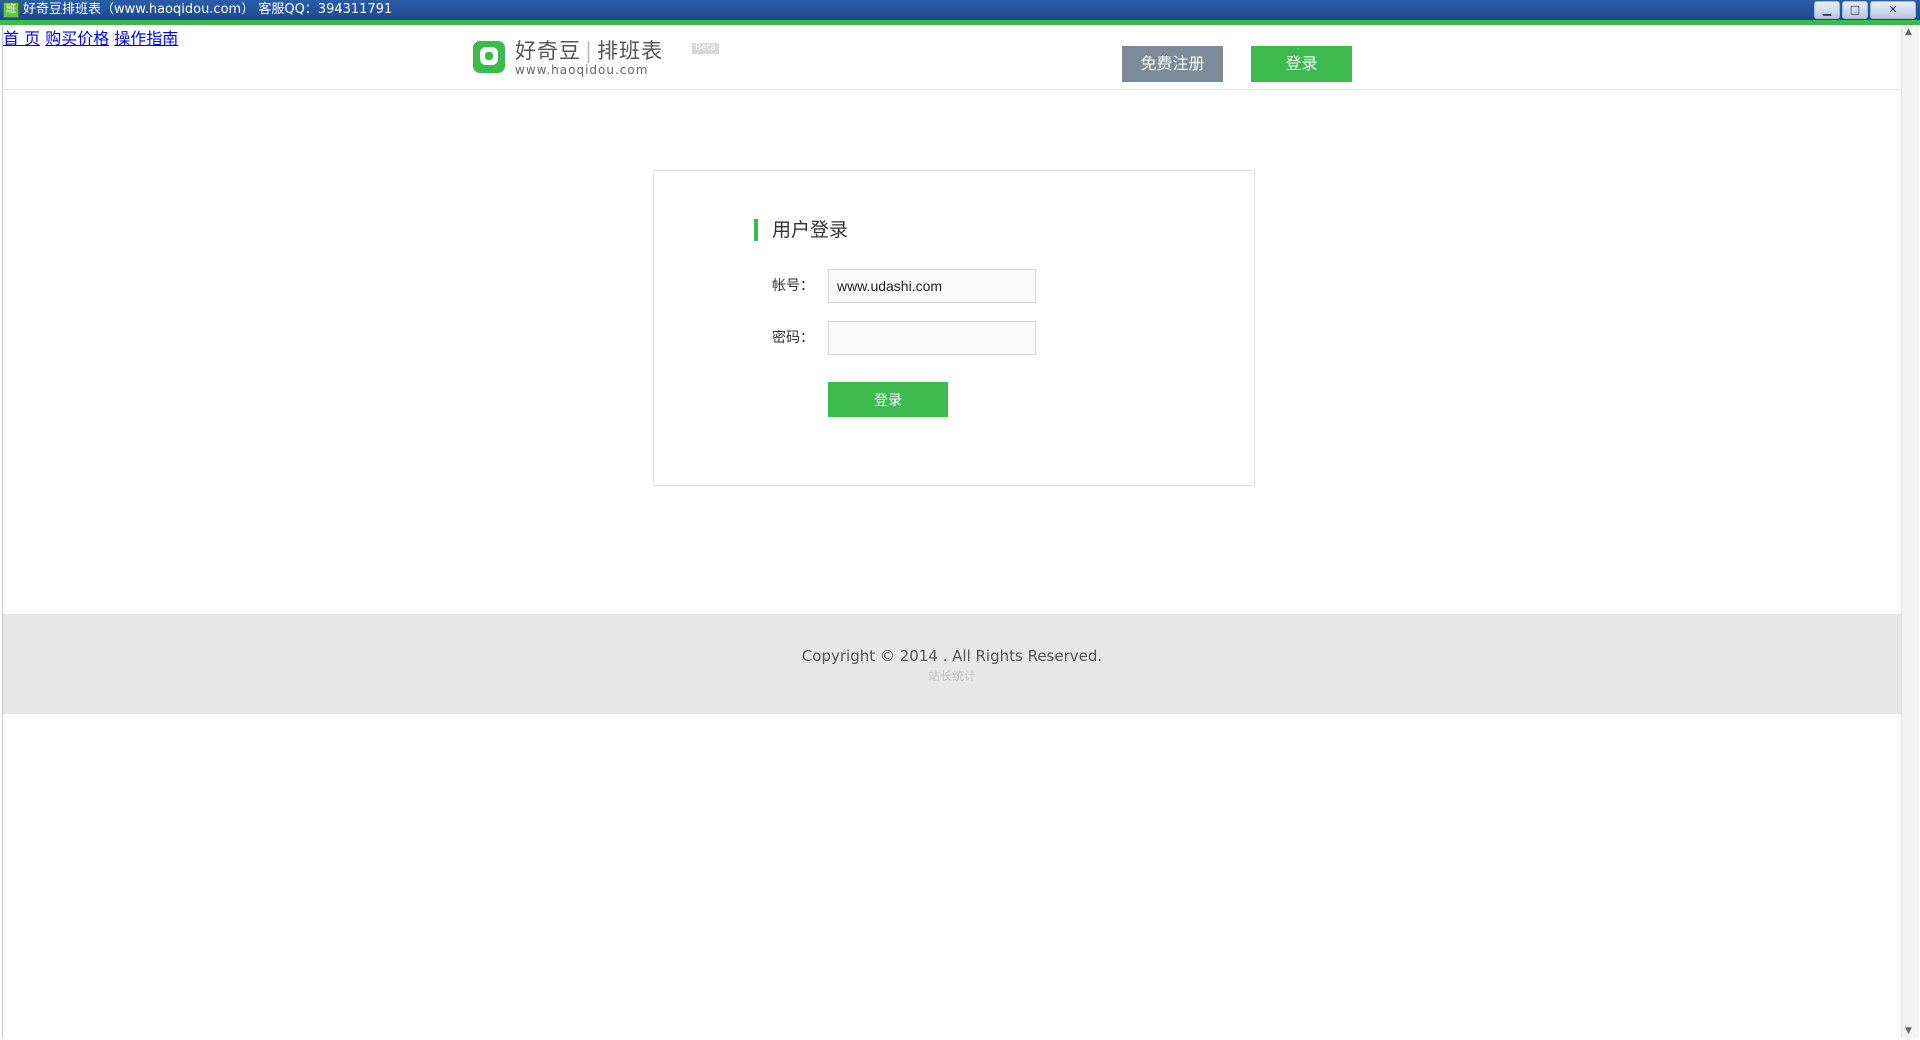 The width and height of the screenshot is (1920, 1040). What do you see at coordinates (1855, 10) in the screenshot?
I see `maximize-icon: □` at bounding box center [1855, 10].